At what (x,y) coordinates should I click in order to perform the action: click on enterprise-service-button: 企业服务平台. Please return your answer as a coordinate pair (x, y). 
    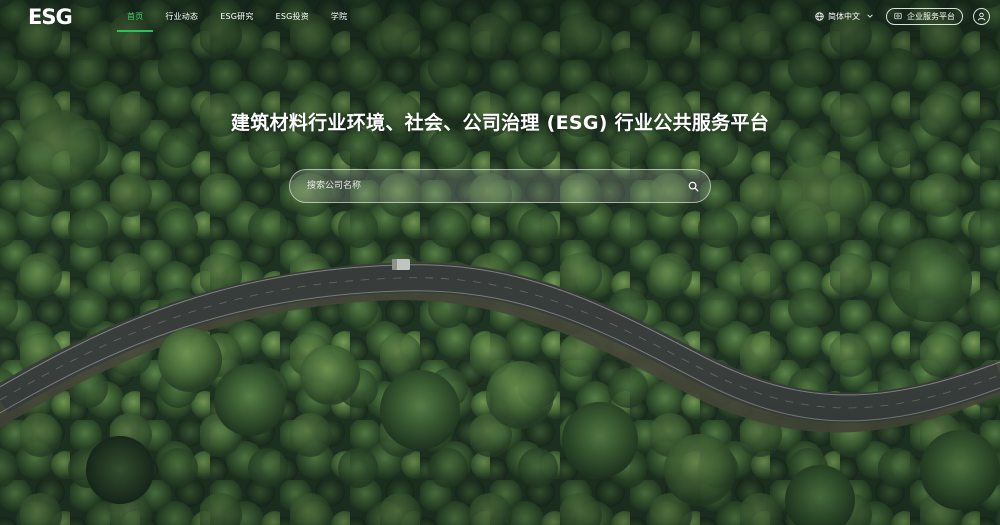
    Looking at the image, I should click on (924, 16).